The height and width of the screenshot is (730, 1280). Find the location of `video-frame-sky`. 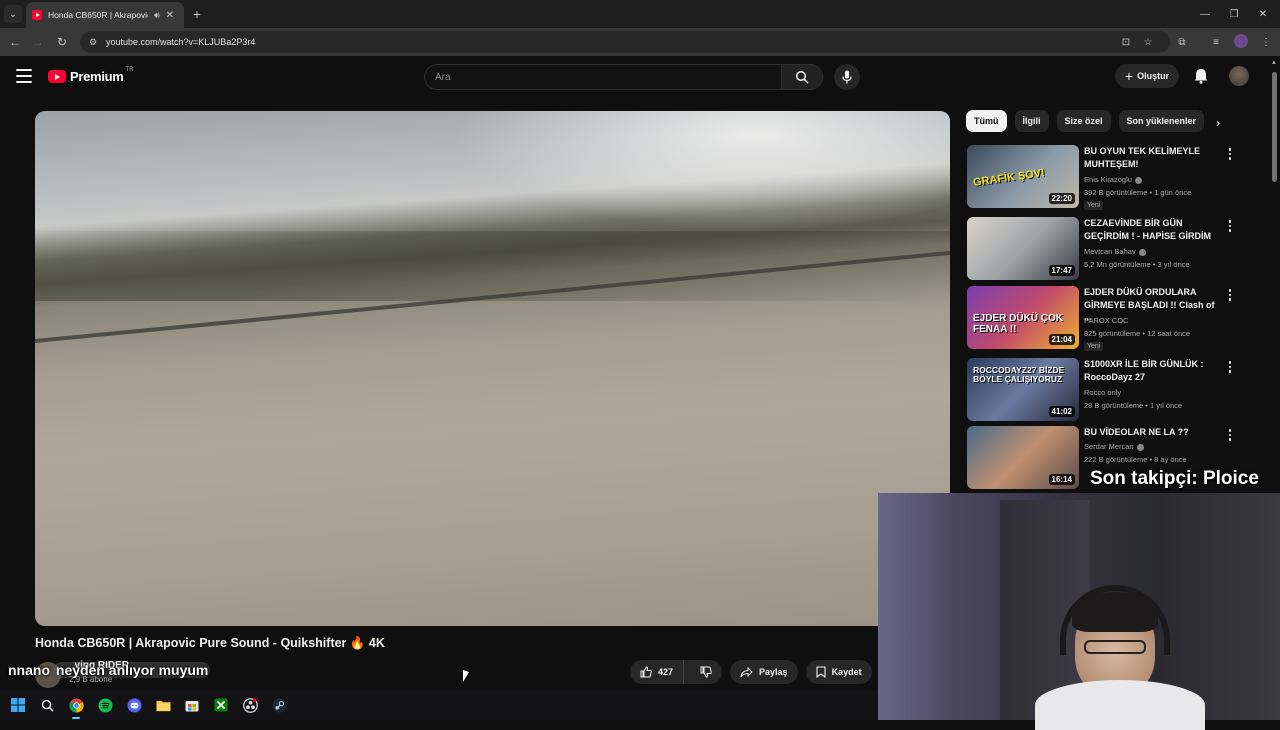

video-frame-sky is located at coordinates (702, 171).